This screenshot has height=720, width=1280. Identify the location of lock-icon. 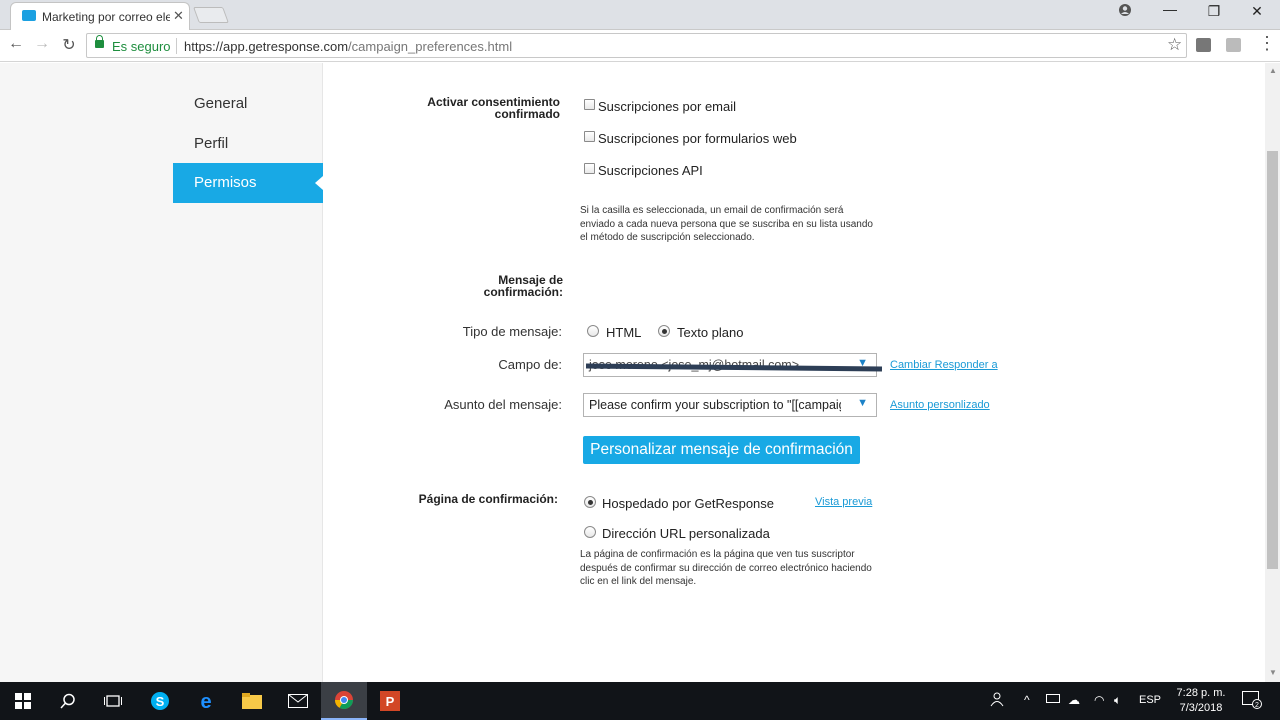
(99, 41).